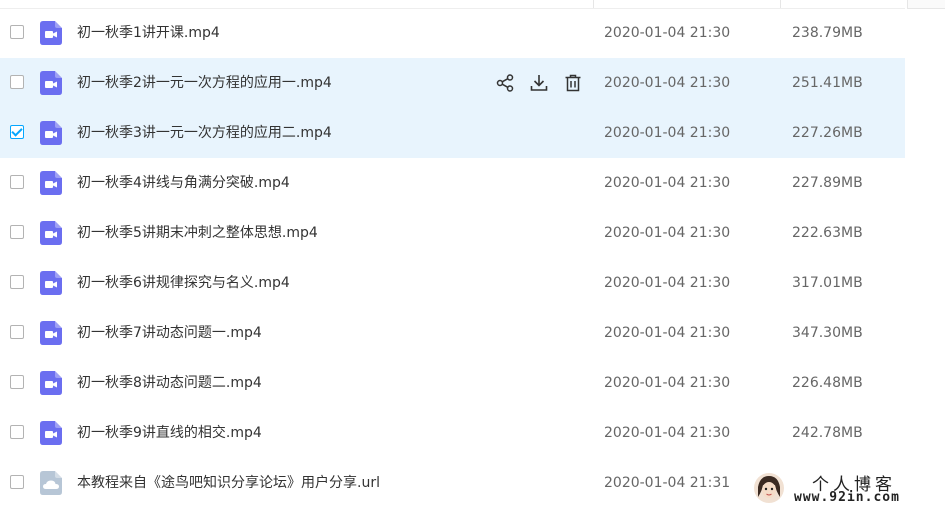 Image resolution: width=945 pixels, height=511 pixels. Describe the element at coordinates (148, 33) in the screenshot. I see `file-name: 初一秋季1讲开课.mp4` at that location.